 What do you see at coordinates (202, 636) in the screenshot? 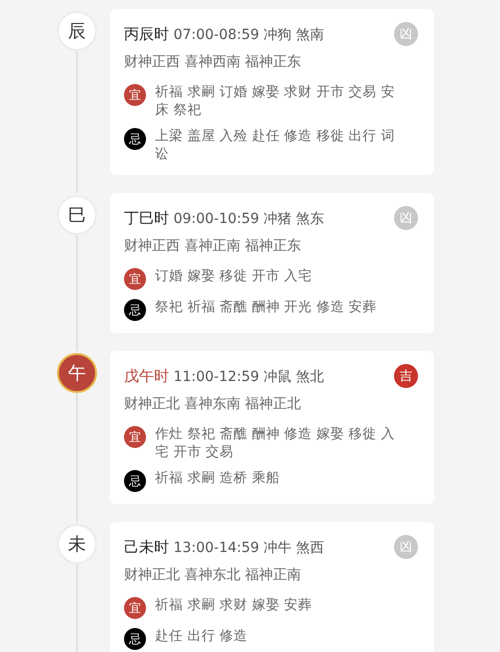
I see `avoid-activities: 赴任 出行 修造` at bounding box center [202, 636].